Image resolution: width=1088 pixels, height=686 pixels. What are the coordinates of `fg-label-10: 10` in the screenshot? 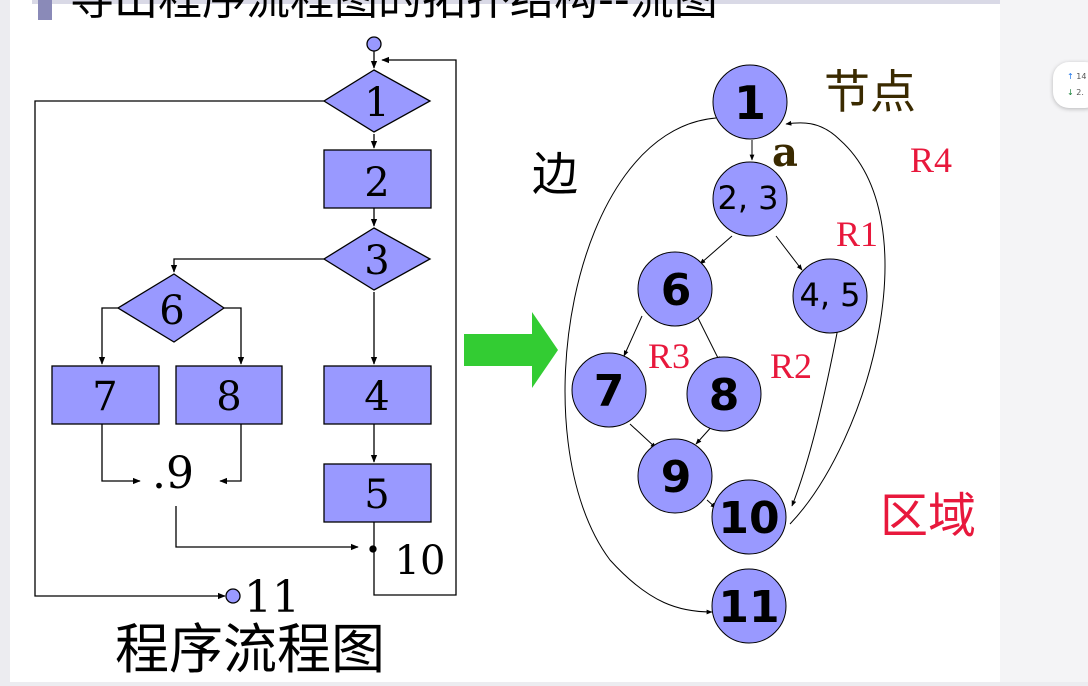 It's located at (748, 518).